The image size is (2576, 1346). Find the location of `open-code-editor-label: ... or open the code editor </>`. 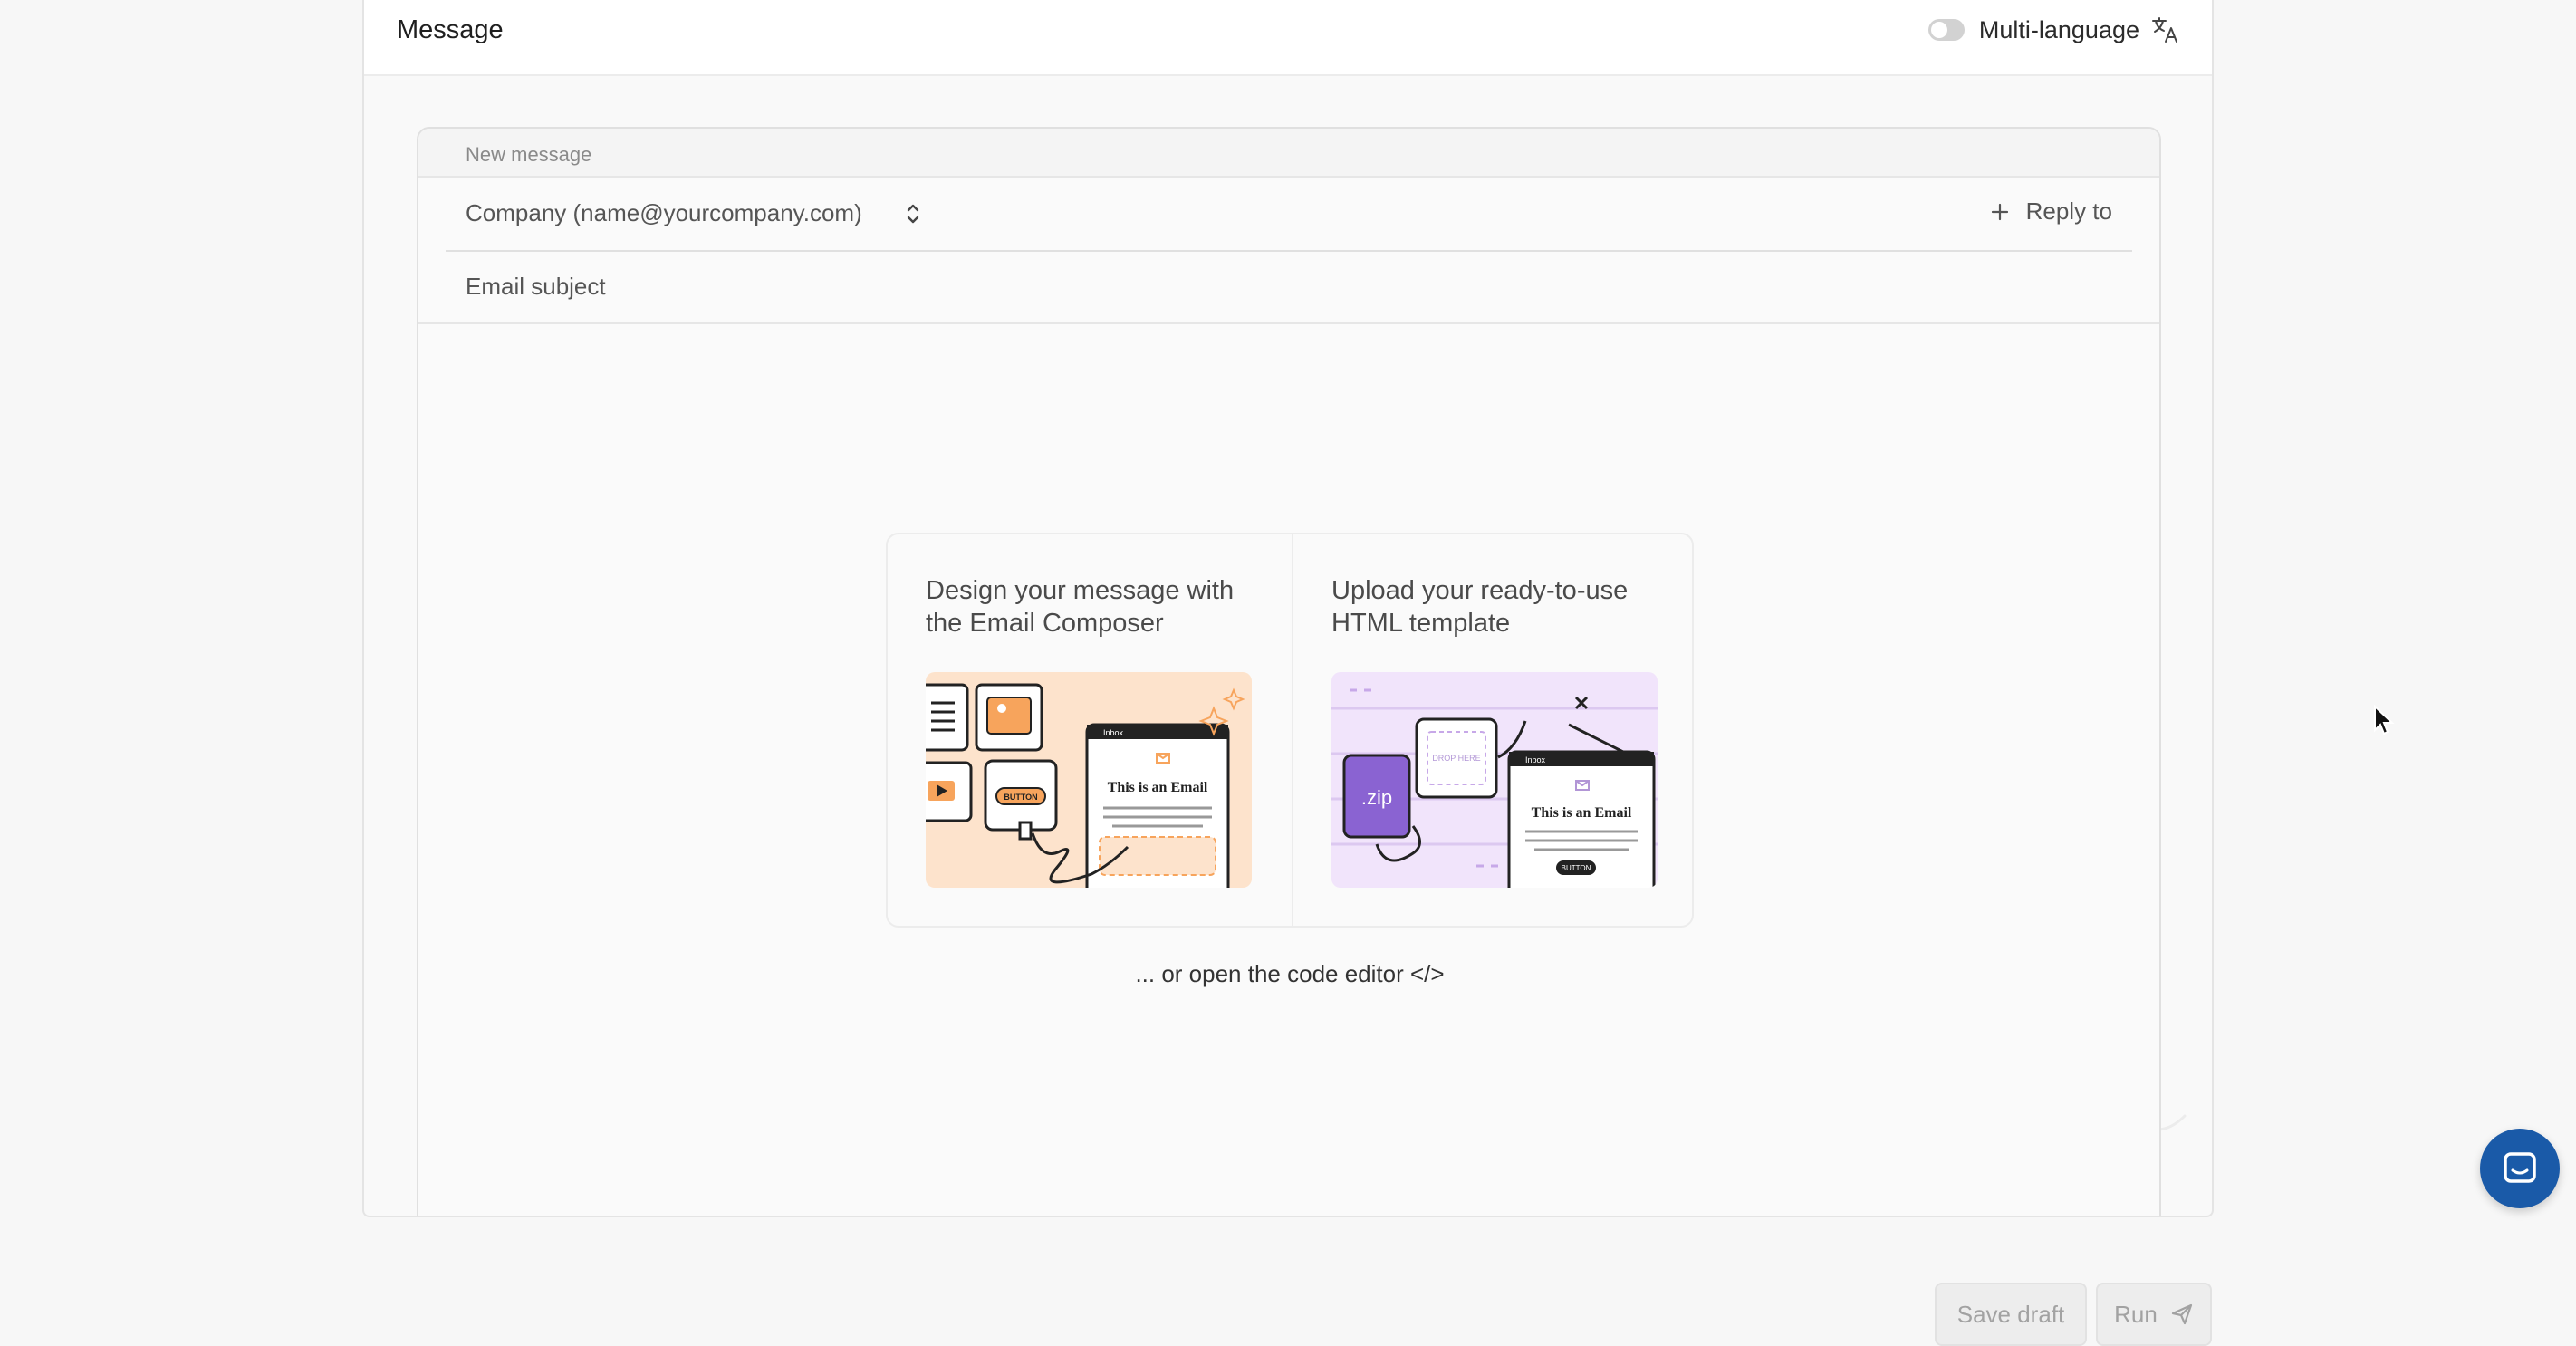

open-code-editor-label: ... or open the code editor </> is located at coordinates (1290, 974).